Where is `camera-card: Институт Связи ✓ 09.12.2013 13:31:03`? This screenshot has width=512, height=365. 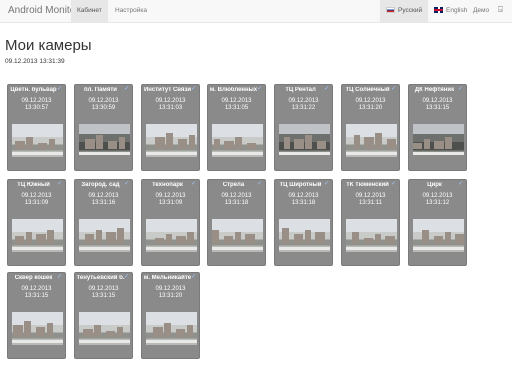
camera-card: Институт Связи ✓ 09.12.2013 13:31:03 is located at coordinates (170, 127).